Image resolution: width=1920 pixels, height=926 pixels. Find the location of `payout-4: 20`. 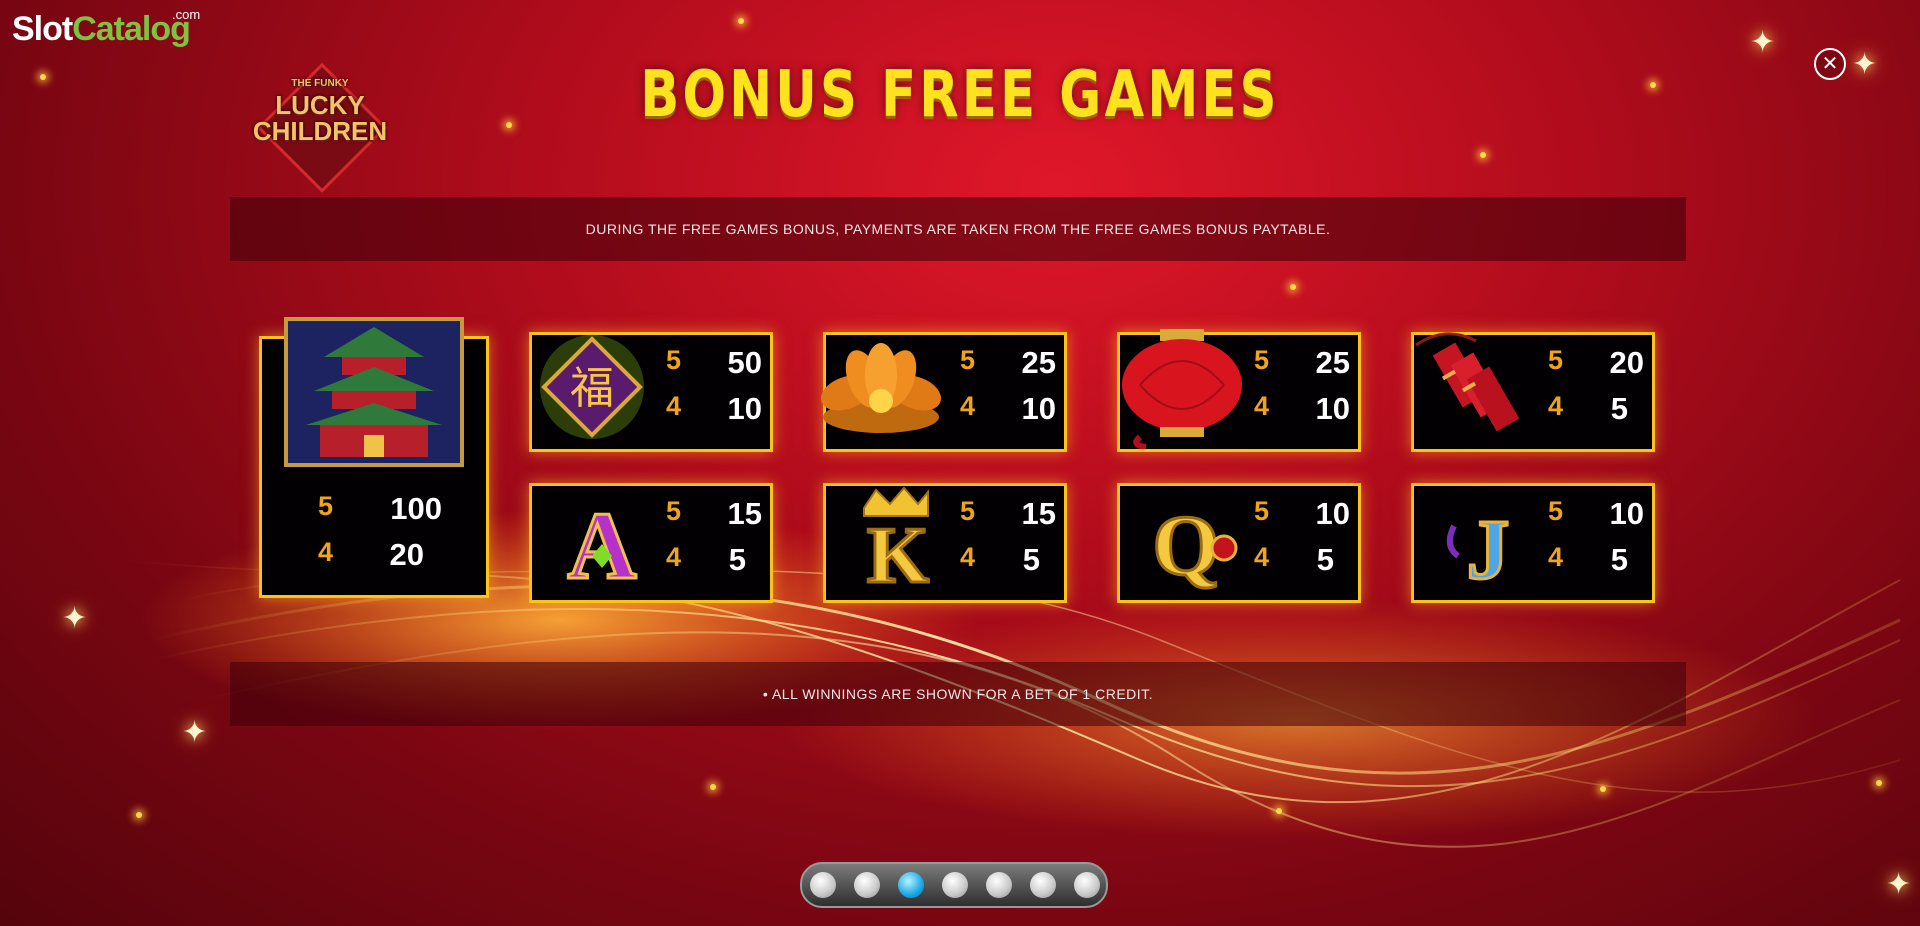

payout-4: 20 is located at coordinates (406, 554).